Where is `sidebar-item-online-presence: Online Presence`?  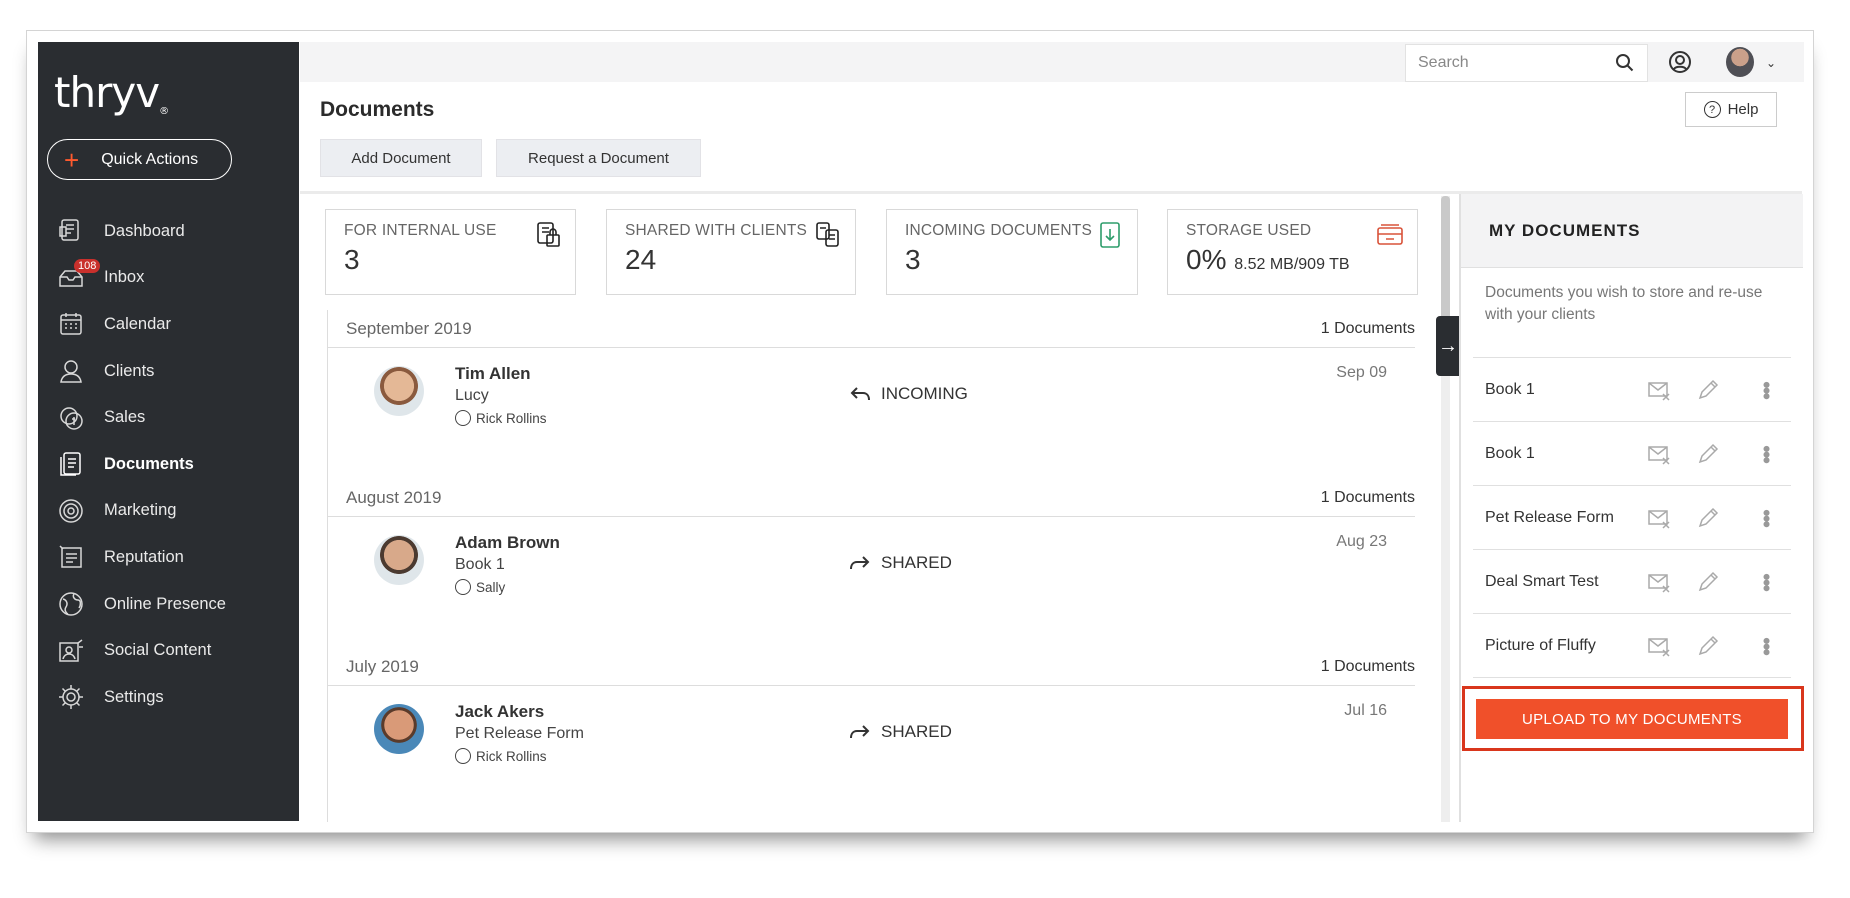 sidebar-item-online-presence: Online Presence is located at coordinates (168, 604).